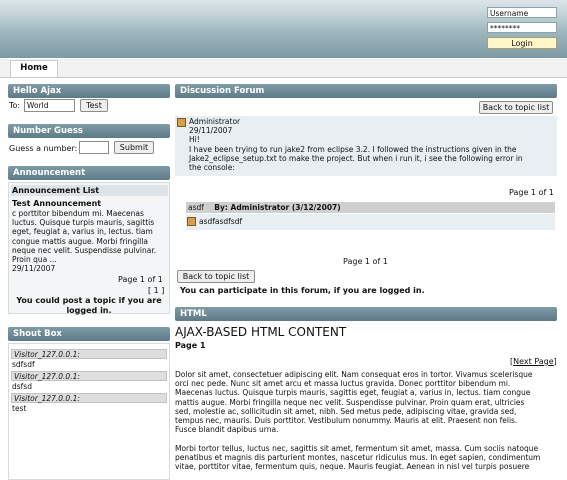  I want to click on next-page-text: Next Page, so click(533, 361).